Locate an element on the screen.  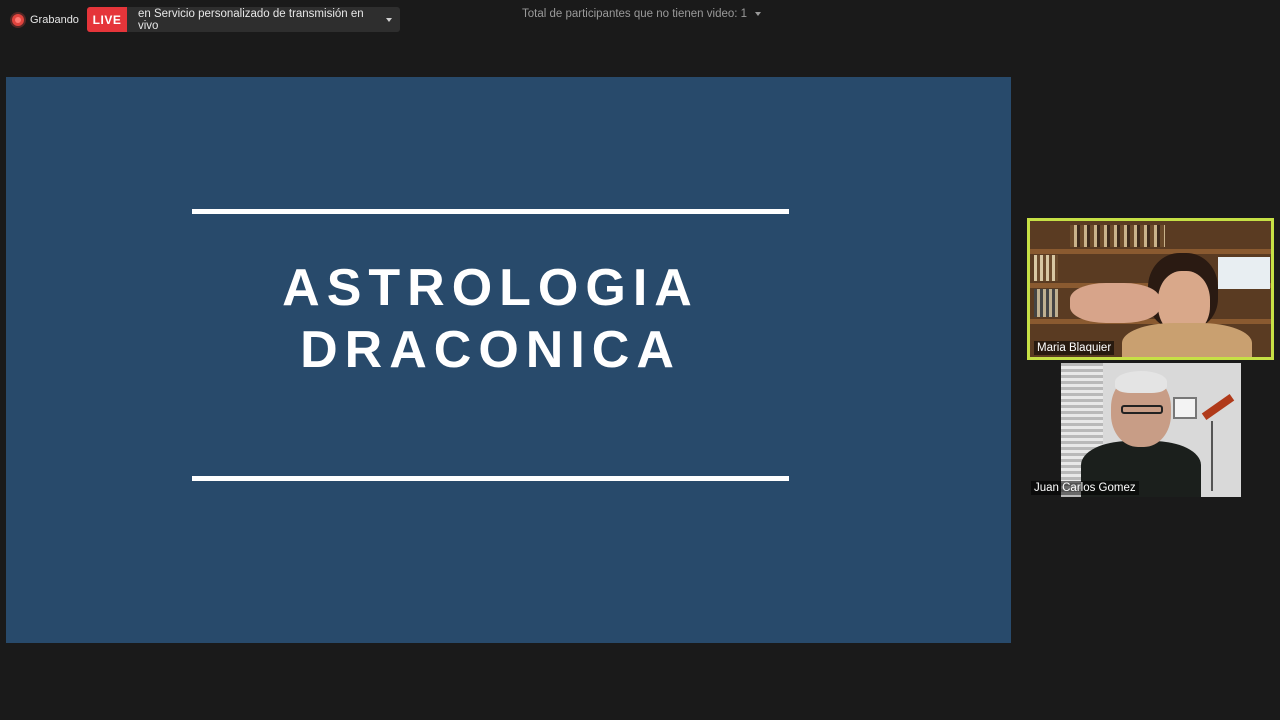
live-badge: LIVE is located at coordinates (107, 19).